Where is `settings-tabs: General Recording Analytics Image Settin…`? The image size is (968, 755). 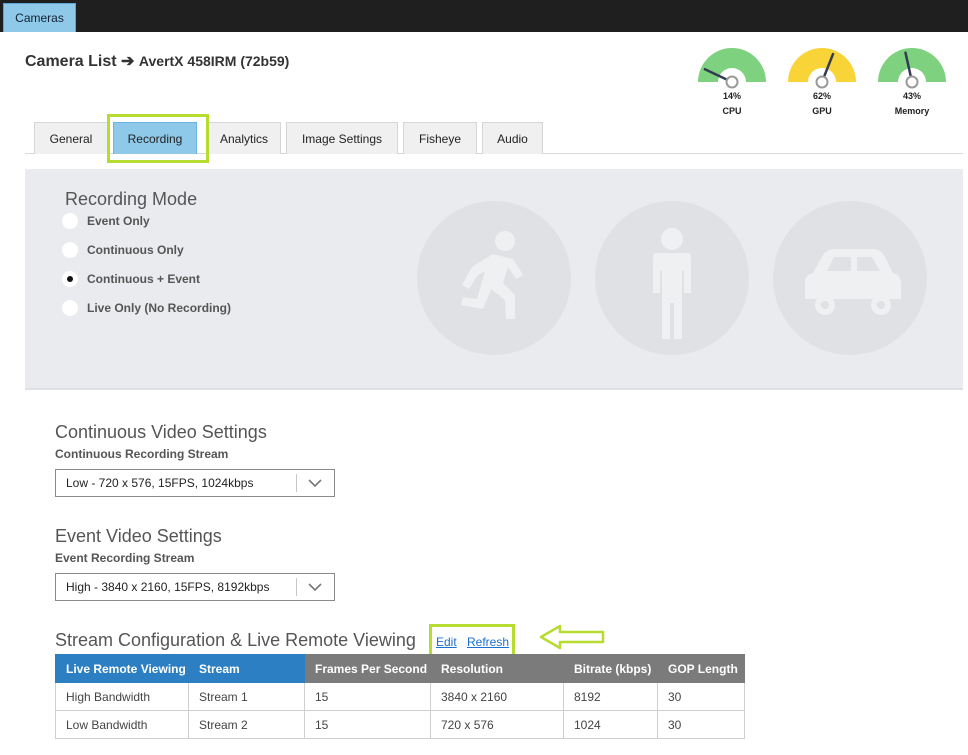 settings-tabs: General Recording Analytics Image Settin… is located at coordinates (494, 138).